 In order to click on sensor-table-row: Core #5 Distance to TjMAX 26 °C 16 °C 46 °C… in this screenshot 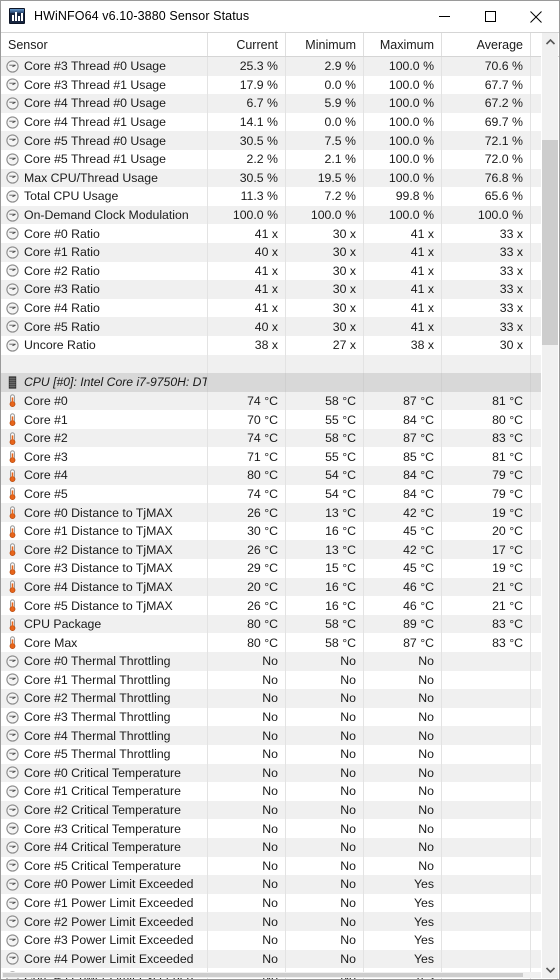, I will do `click(279, 605)`.